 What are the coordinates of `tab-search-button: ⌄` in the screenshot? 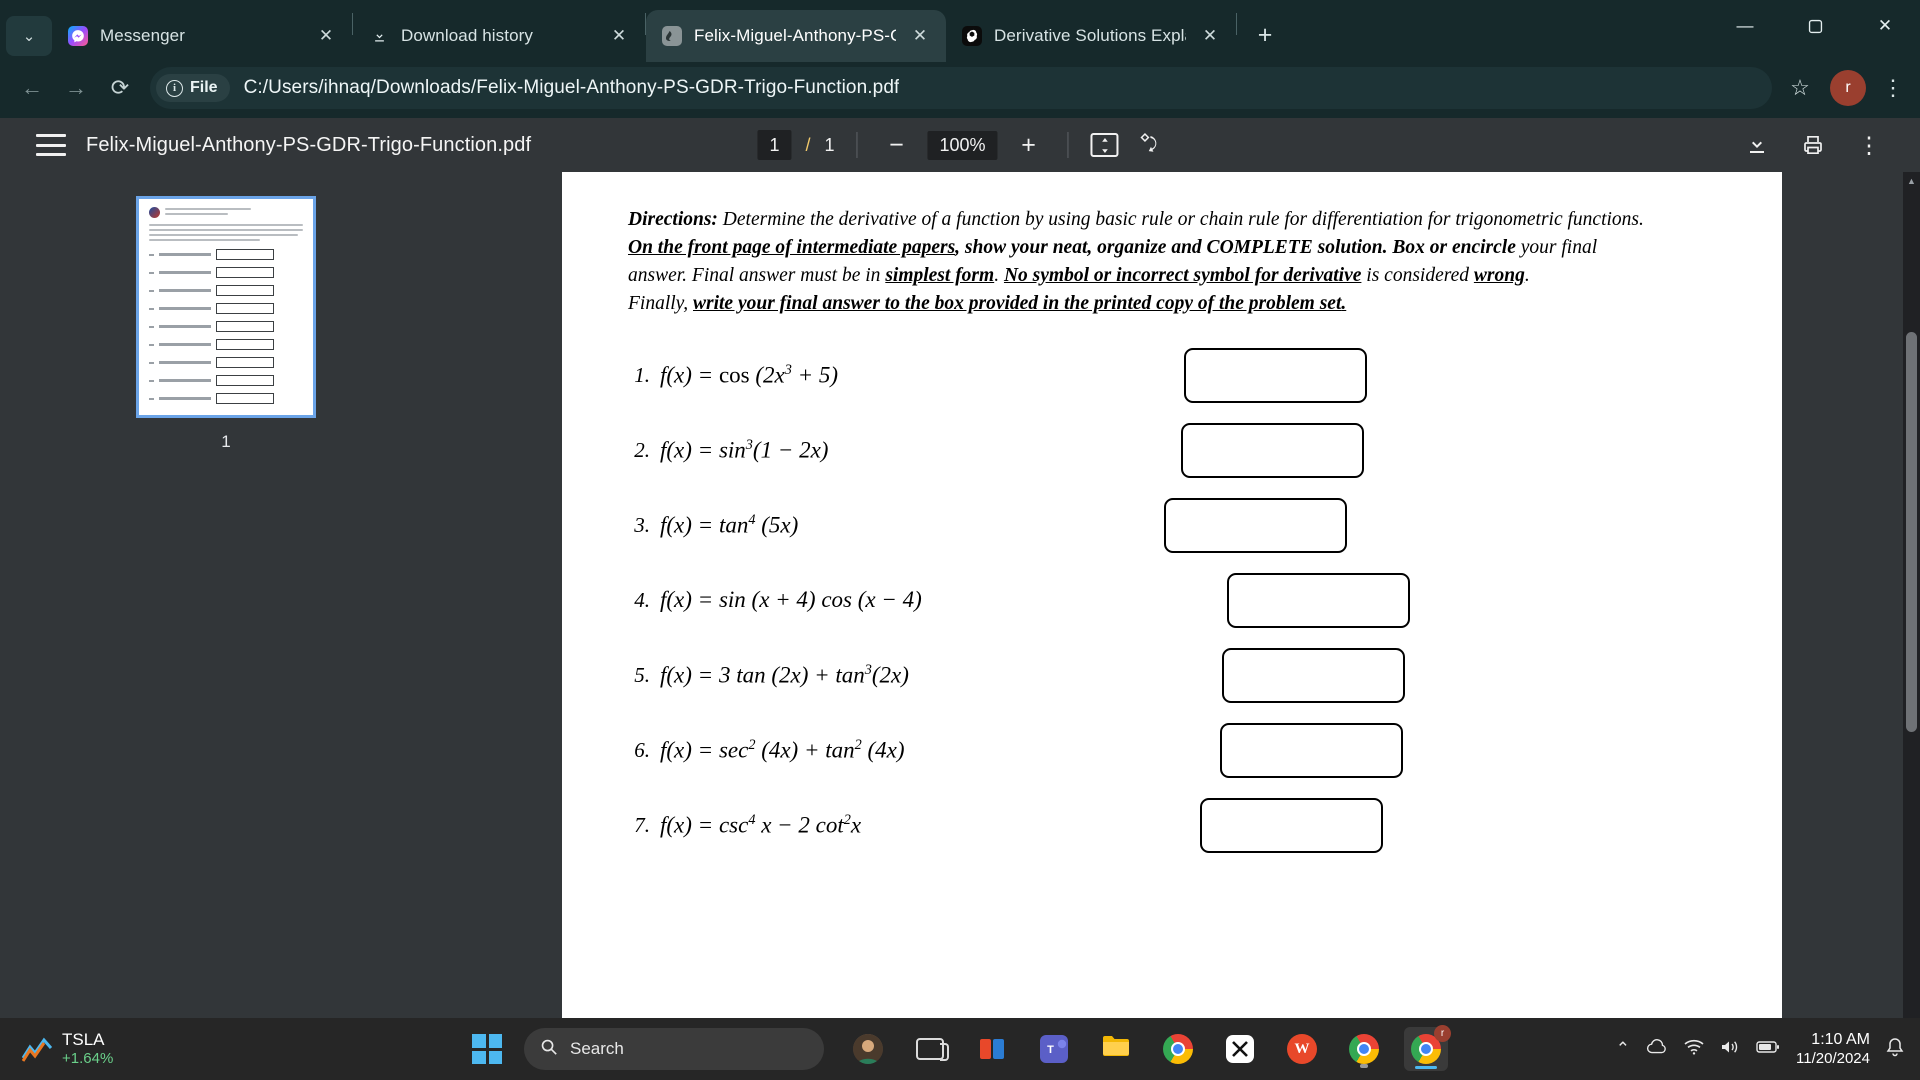 It's located at (29, 36).